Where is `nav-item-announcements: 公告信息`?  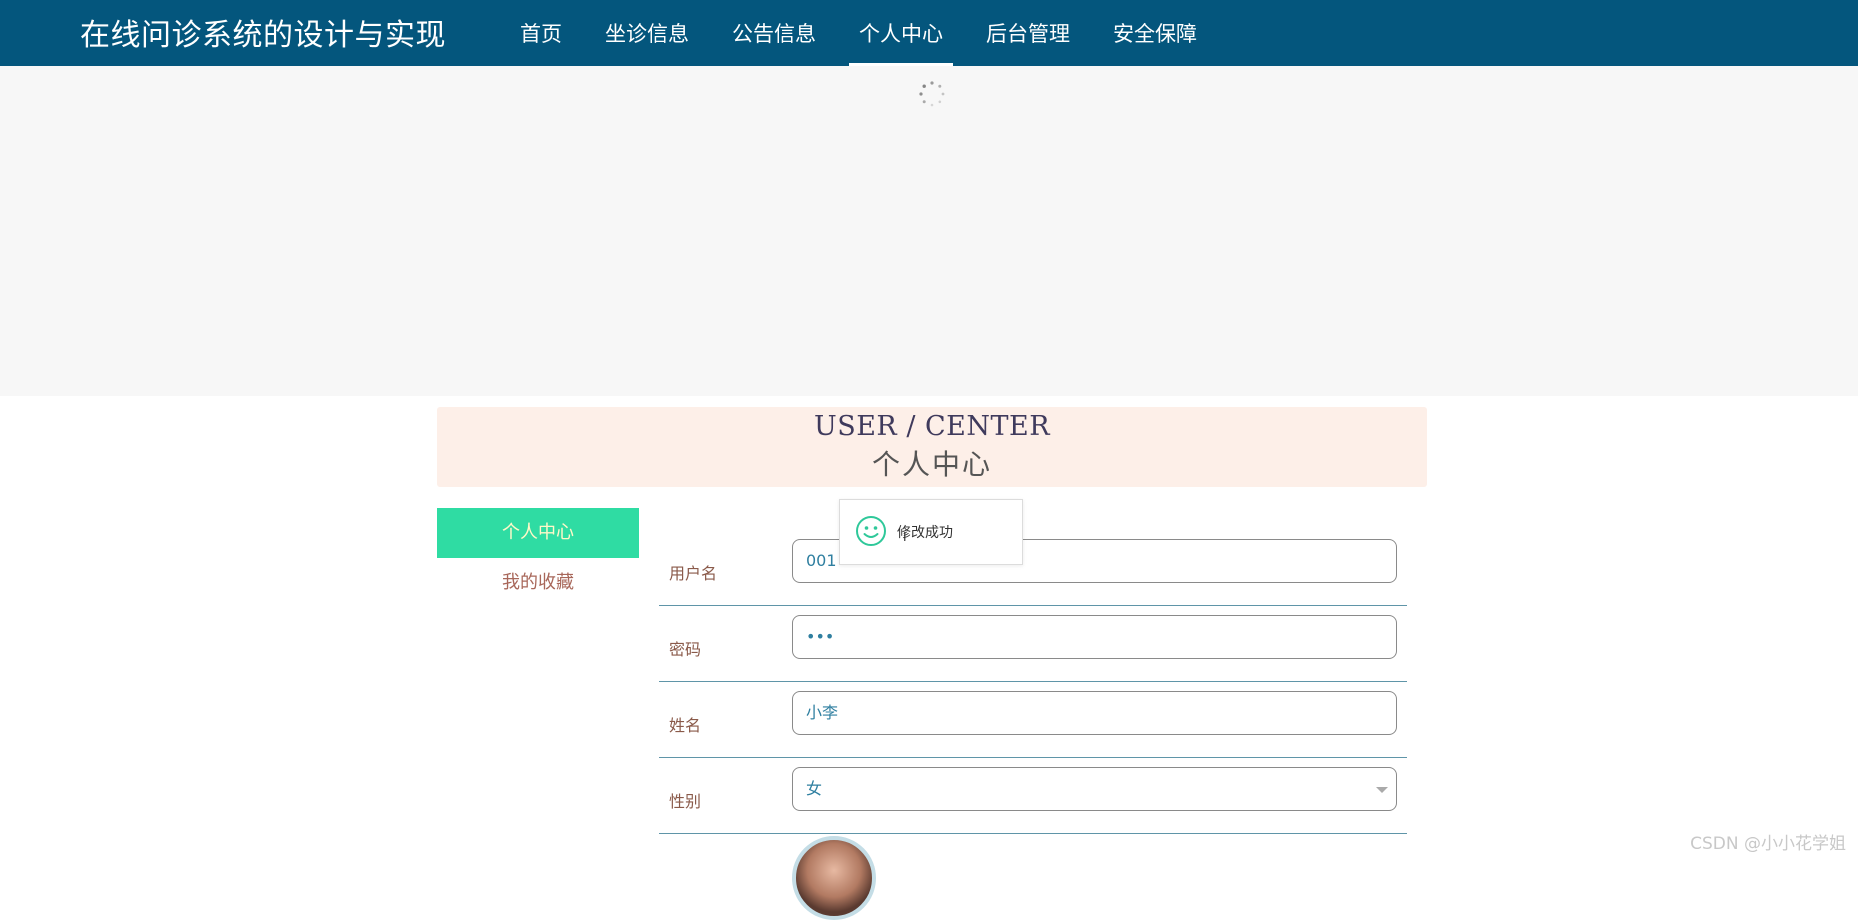 nav-item-announcements: 公告信息 is located at coordinates (774, 33).